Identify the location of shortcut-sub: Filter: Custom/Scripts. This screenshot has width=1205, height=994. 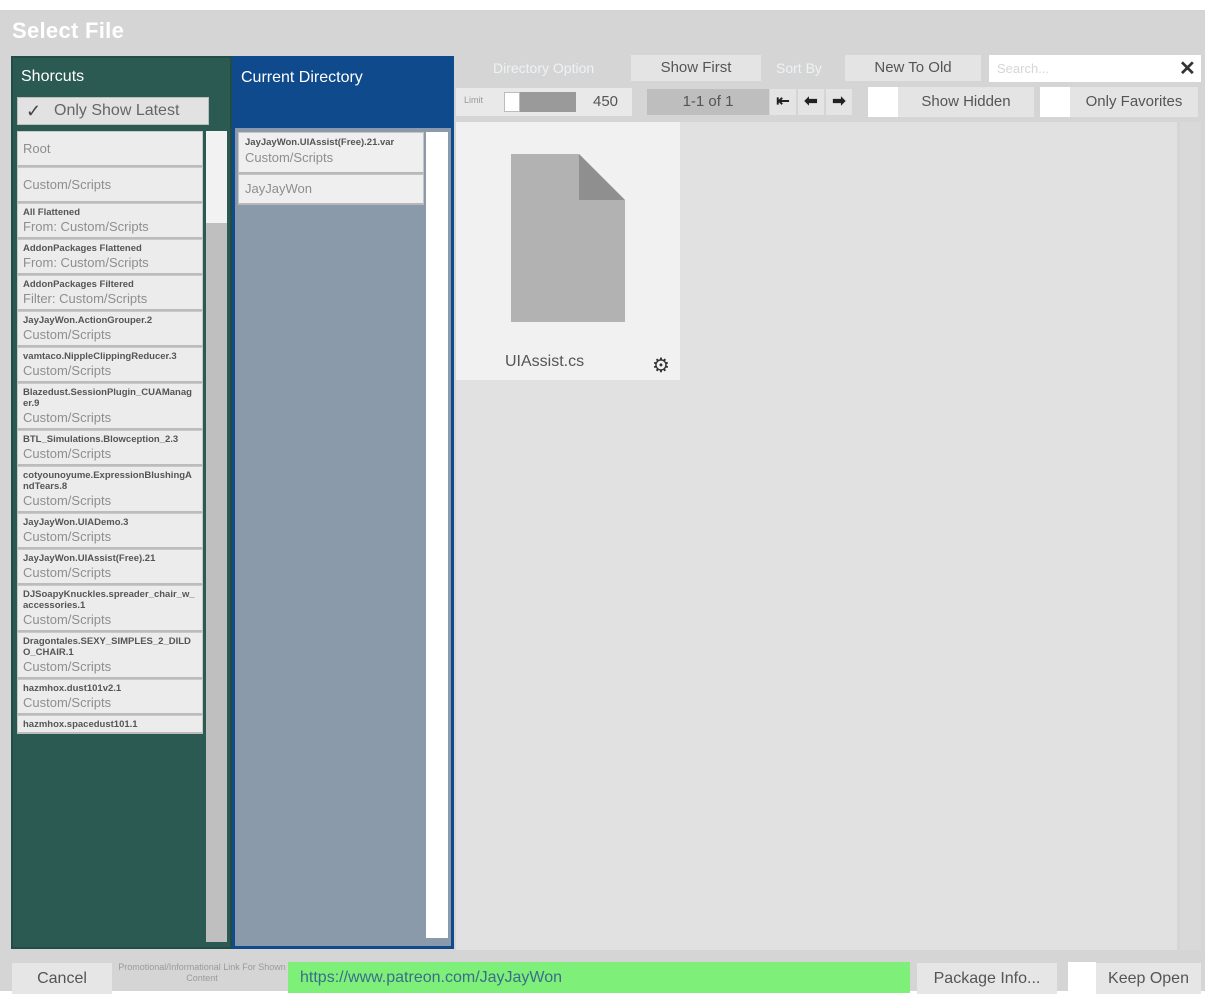
(85, 298).